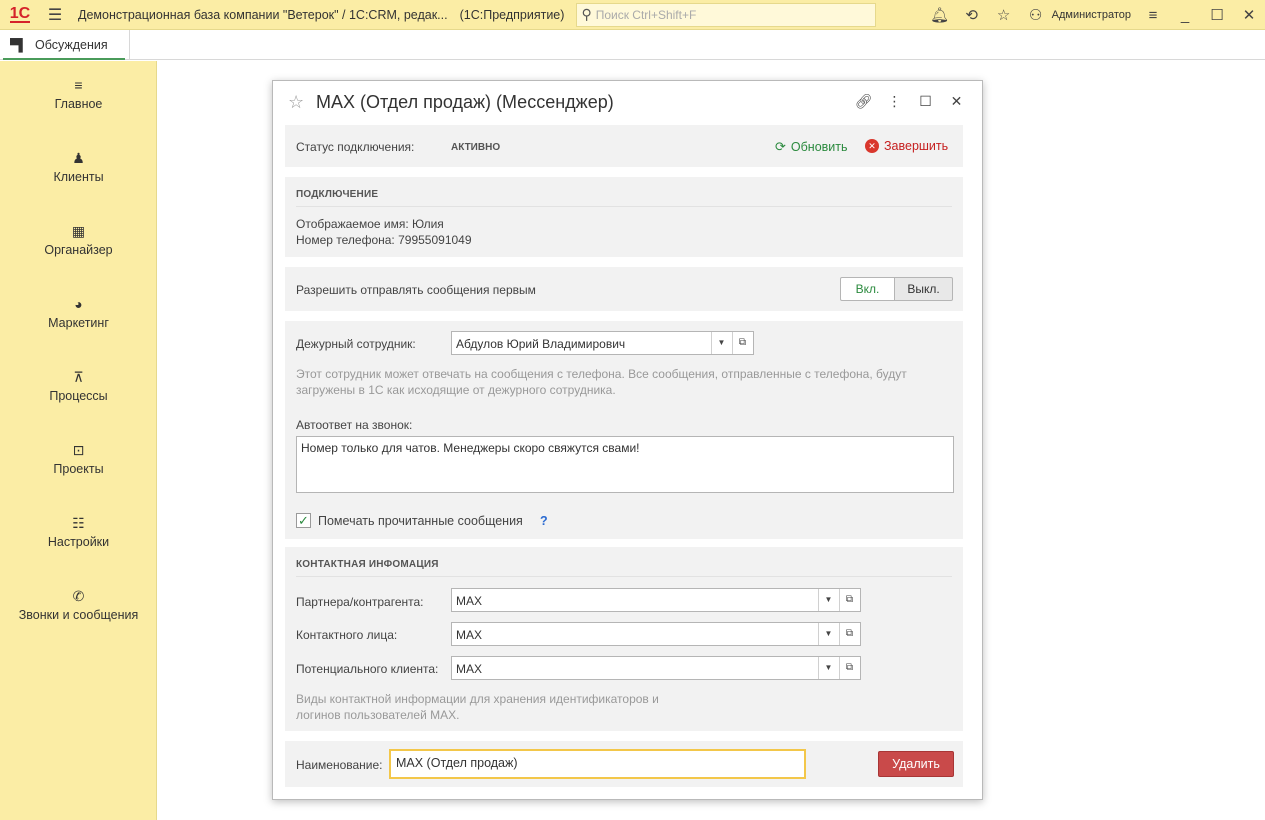 This screenshot has height=820, width=1265. I want to click on tab-discussions: ▀▌ Обсуждения, so click(65, 45).